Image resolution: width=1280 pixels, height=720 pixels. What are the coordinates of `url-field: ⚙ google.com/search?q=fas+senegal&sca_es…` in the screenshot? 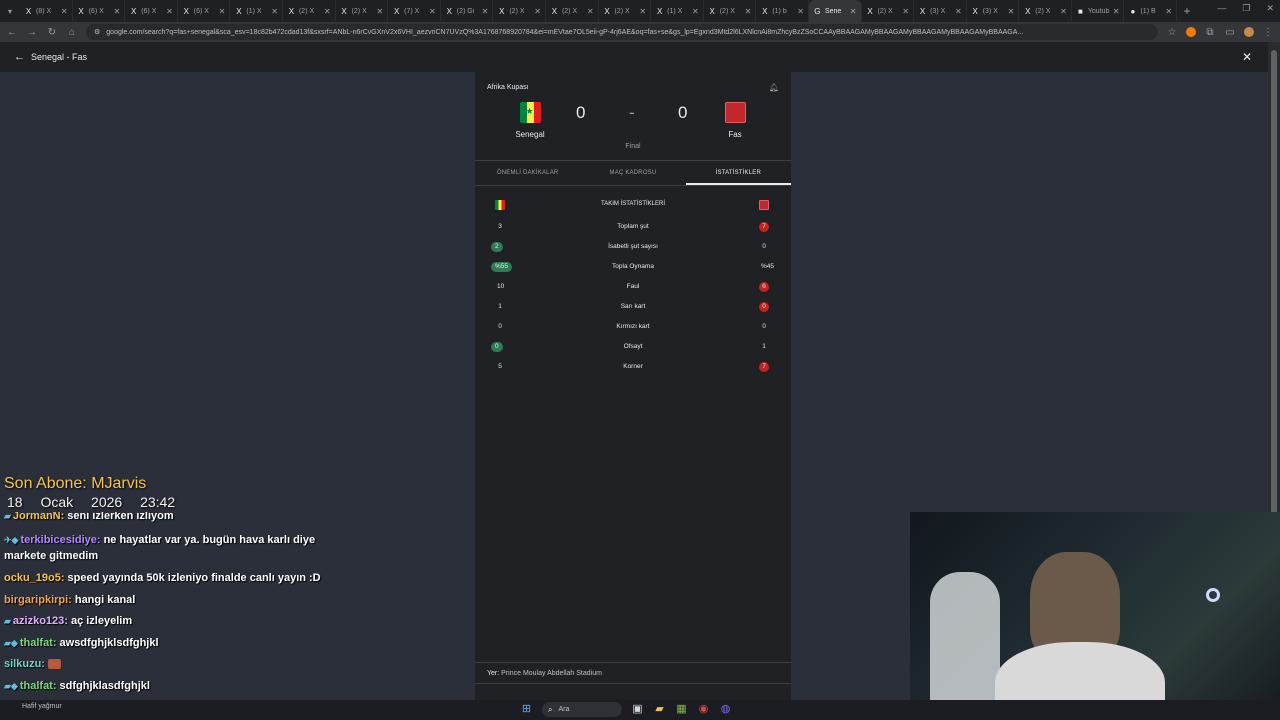 It's located at (622, 32).